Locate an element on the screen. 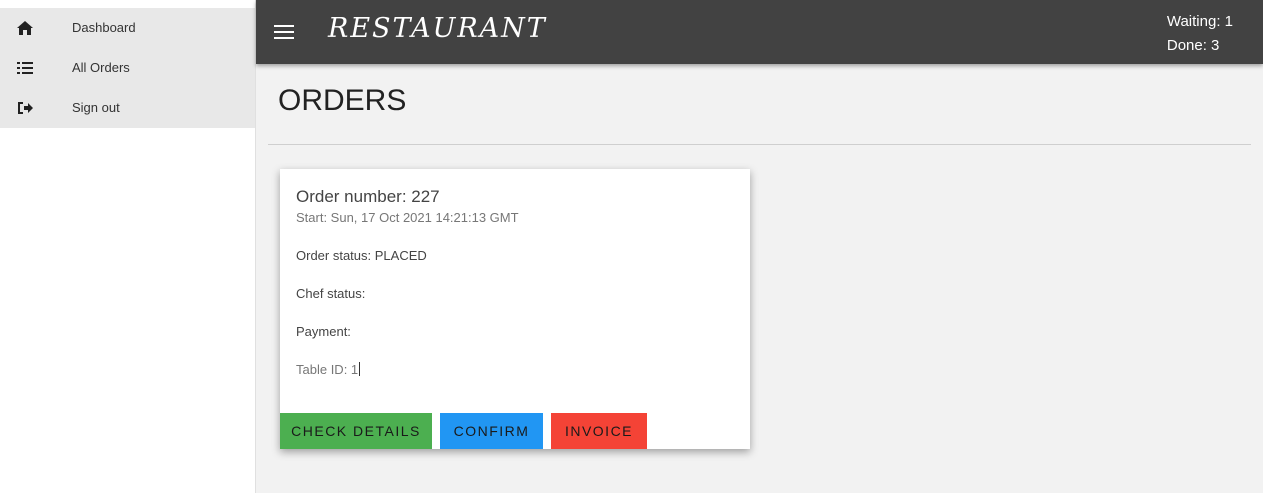 This screenshot has width=1263, height=493. sidebar-item-label: Dashboard is located at coordinates (104, 27).